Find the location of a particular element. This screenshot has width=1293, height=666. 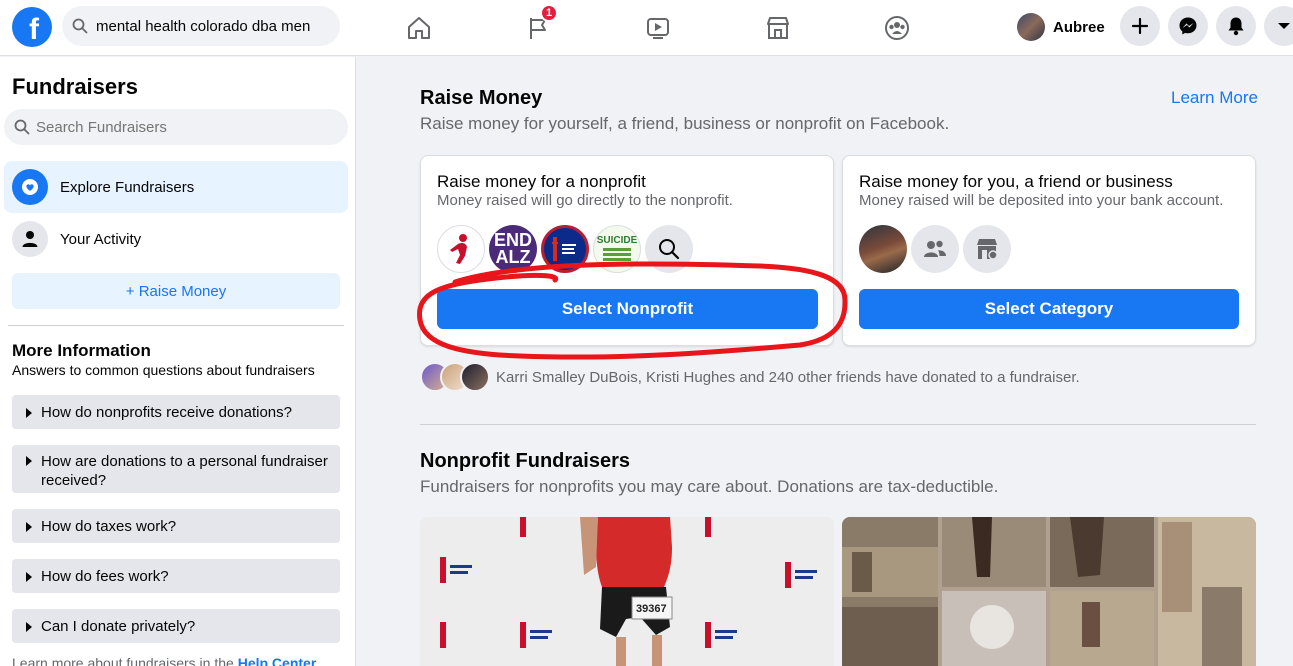

runner-bib-number: 39367 is located at coordinates (651, 609).